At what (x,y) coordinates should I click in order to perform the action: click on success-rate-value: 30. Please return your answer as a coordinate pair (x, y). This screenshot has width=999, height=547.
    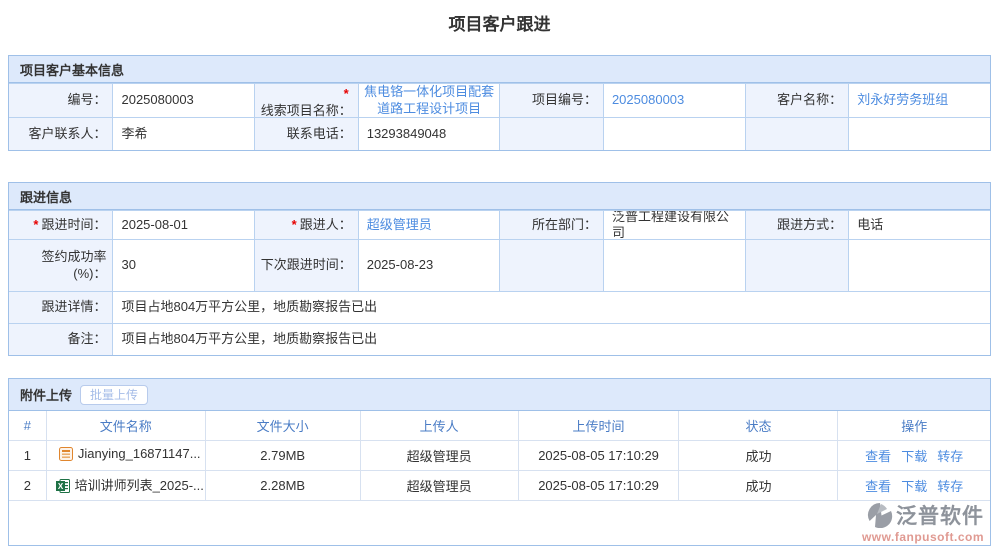
    Looking at the image, I should click on (183, 265).